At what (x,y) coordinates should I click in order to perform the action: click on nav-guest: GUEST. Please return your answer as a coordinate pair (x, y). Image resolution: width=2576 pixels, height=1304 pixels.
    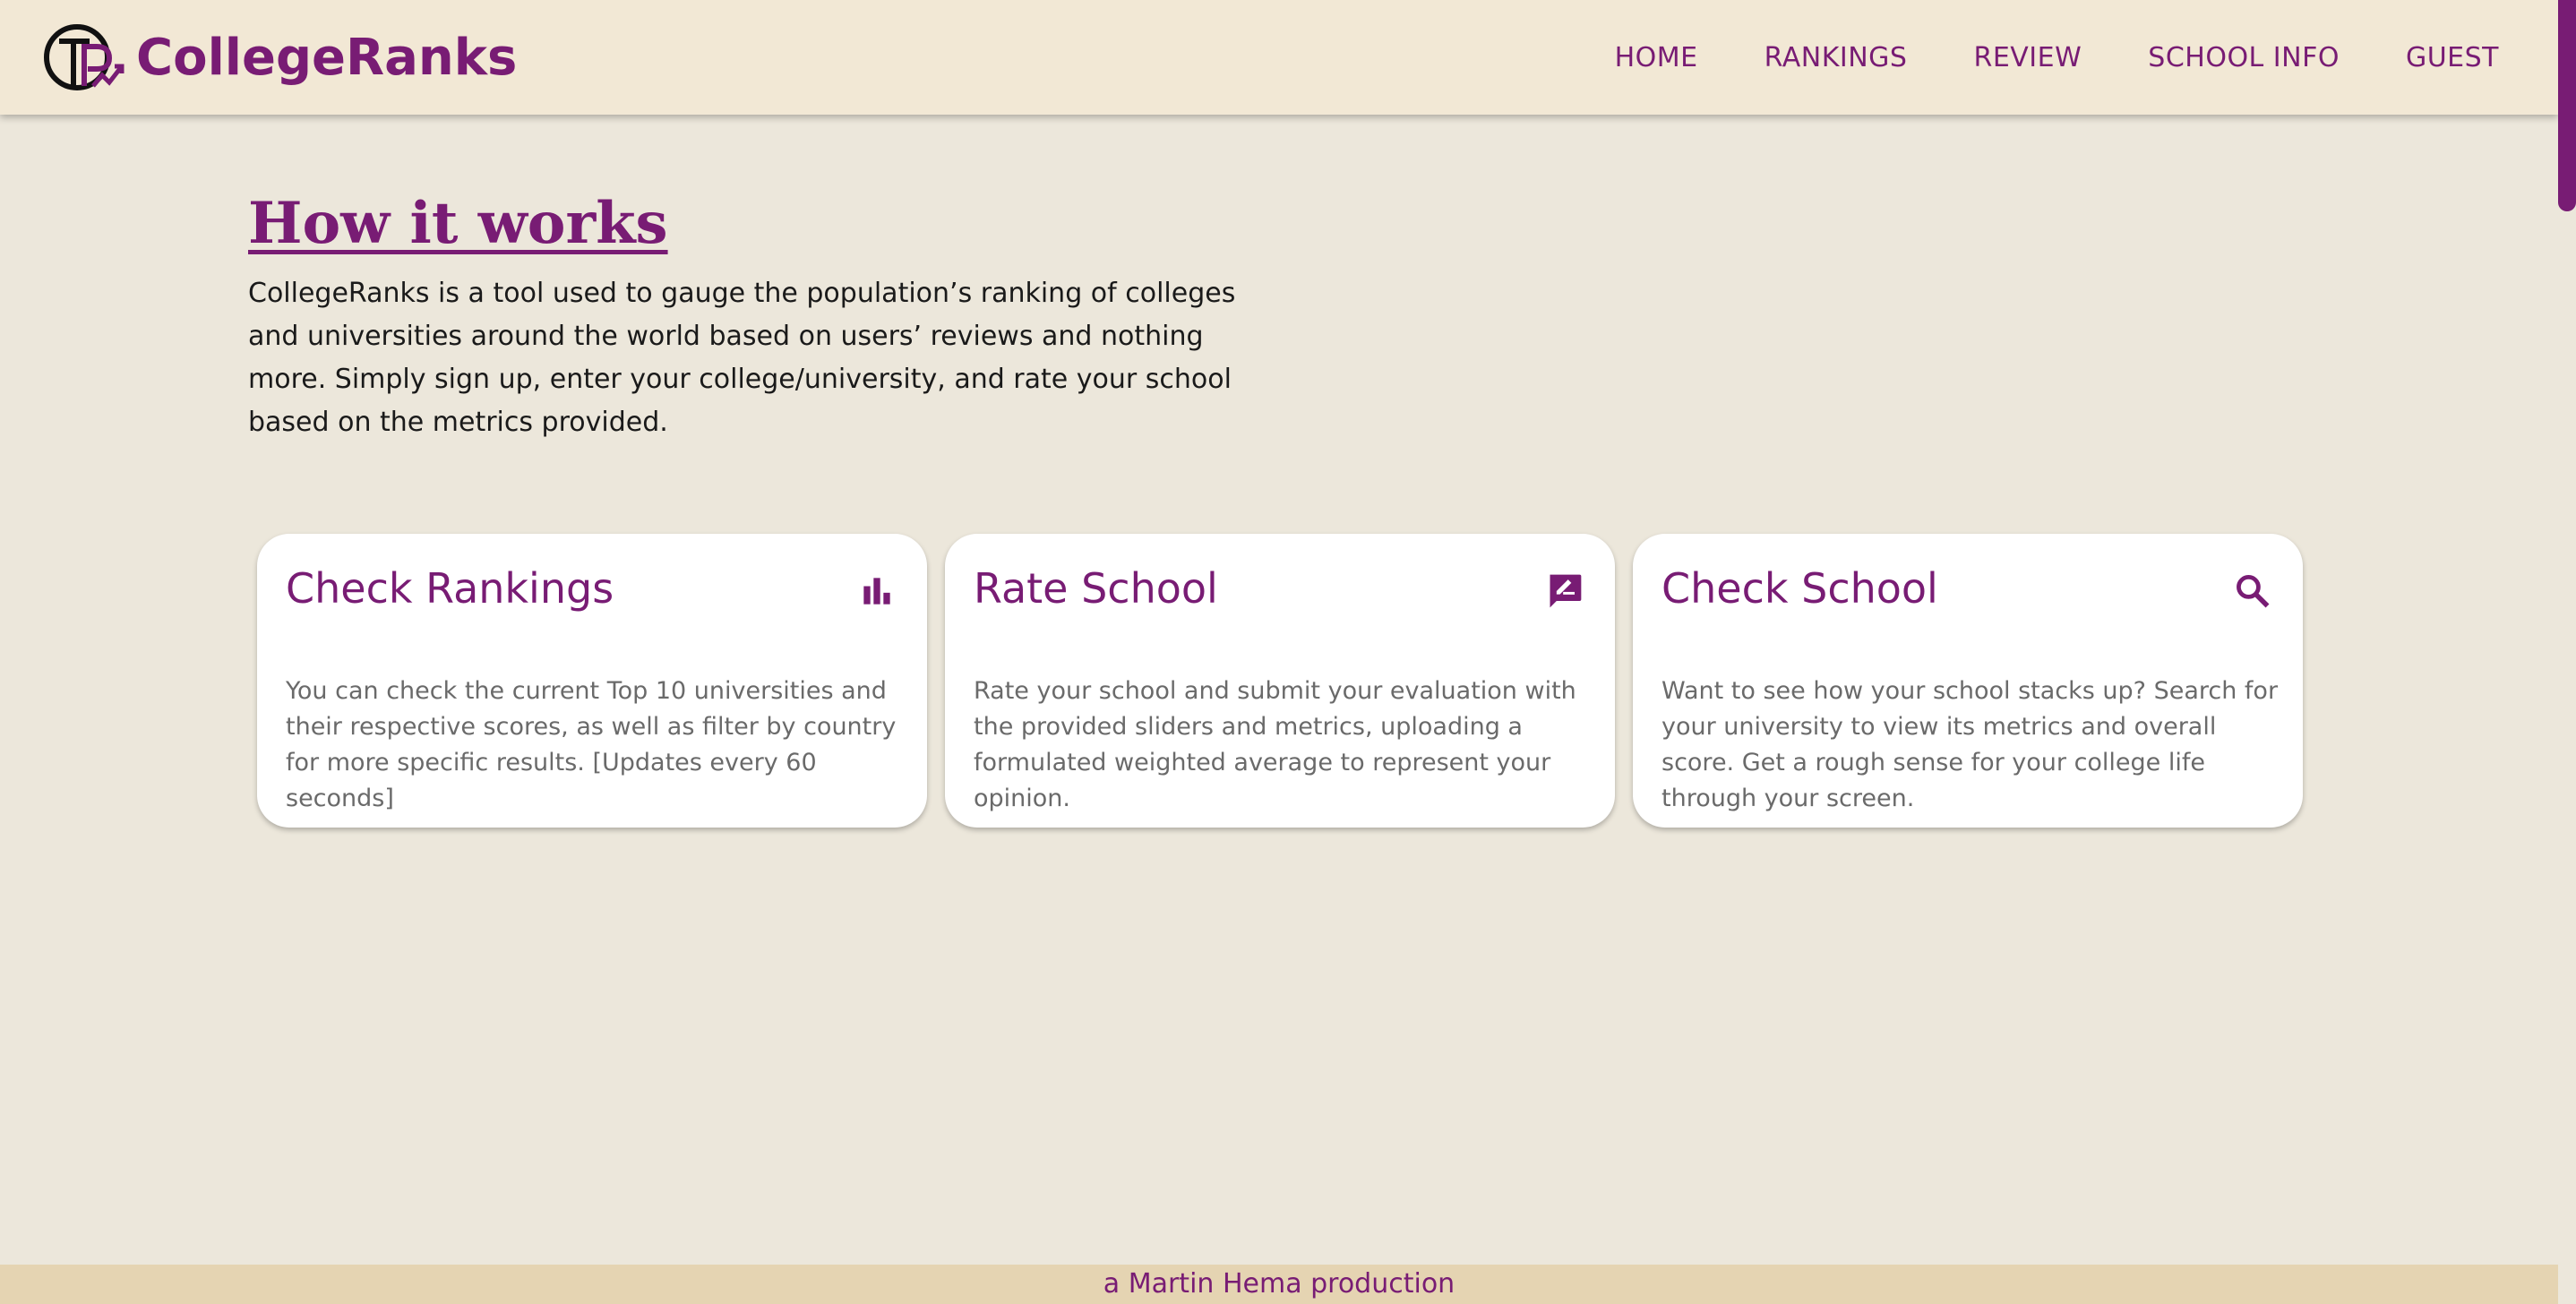
    Looking at the image, I should click on (2452, 58).